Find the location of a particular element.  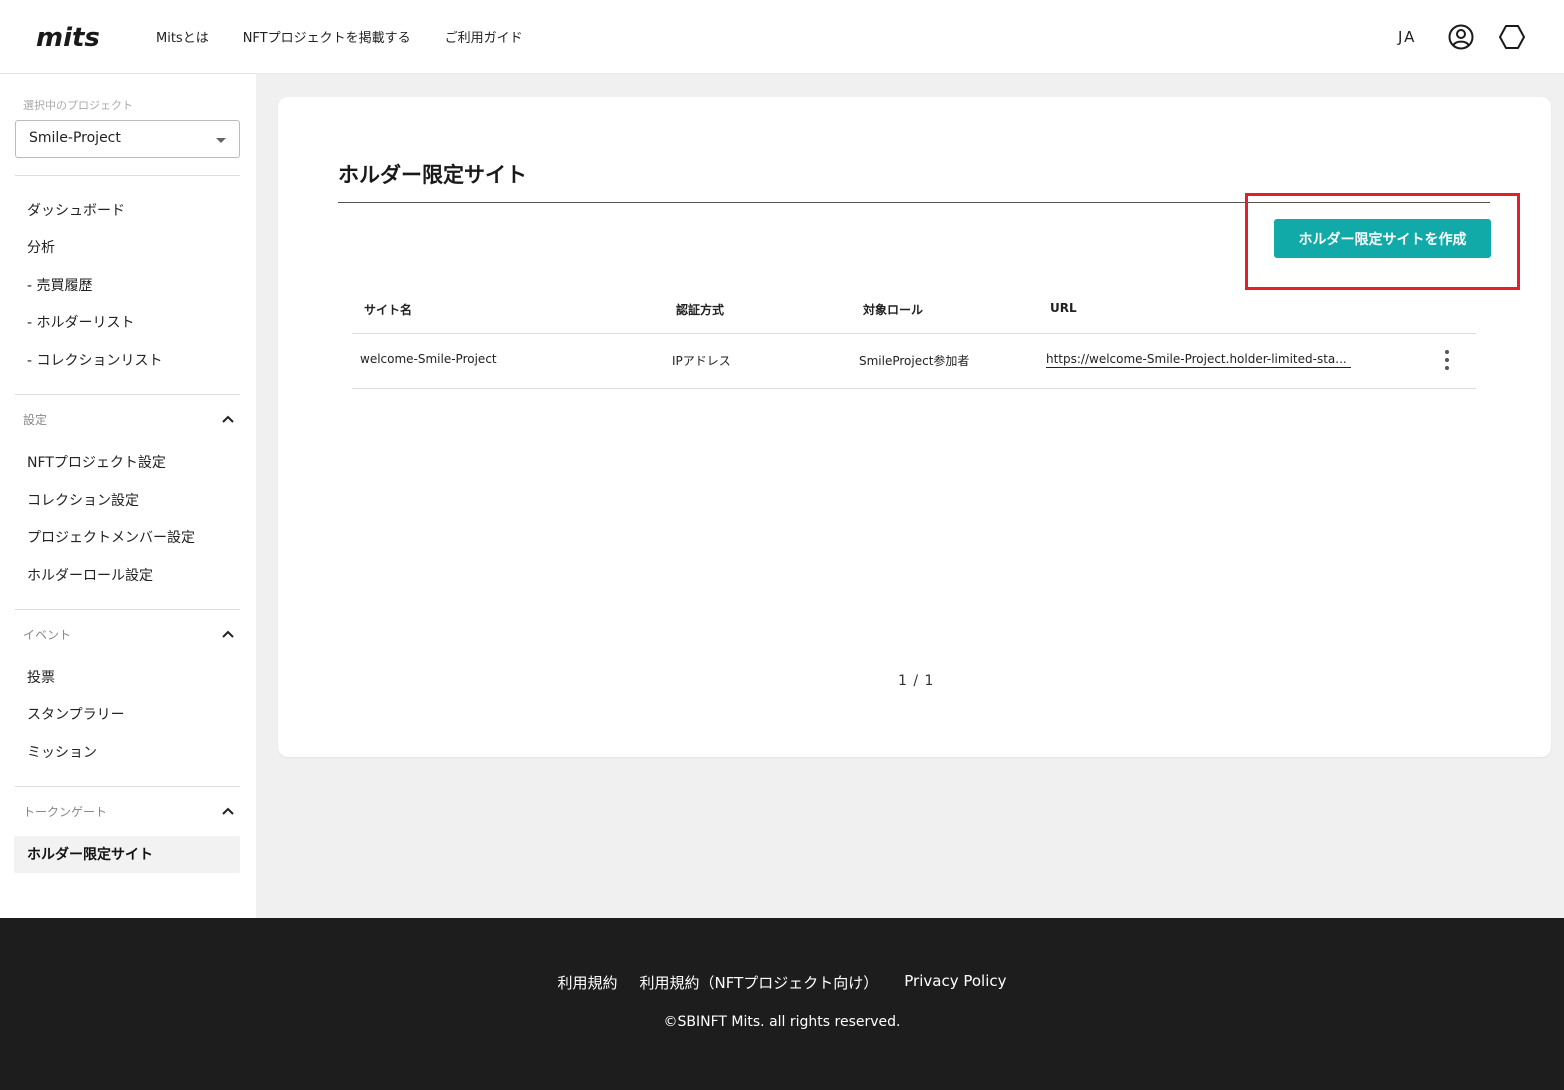

sidebar-group-settings: 設定 is located at coordinates (35, 419).